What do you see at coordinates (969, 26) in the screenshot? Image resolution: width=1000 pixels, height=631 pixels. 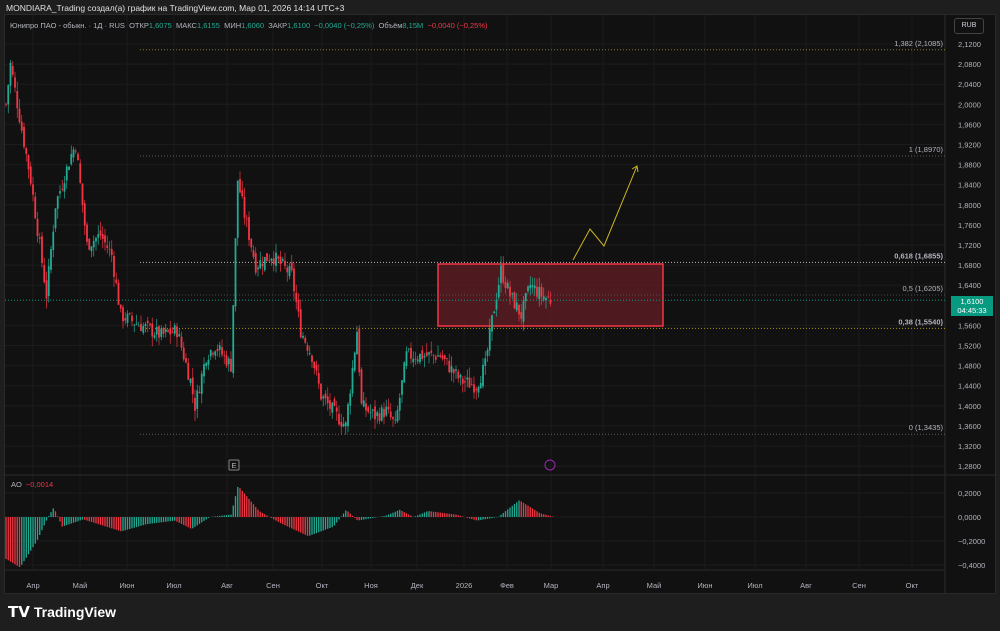 I see `currency-button: RUB` at bounding box center [969, 26].